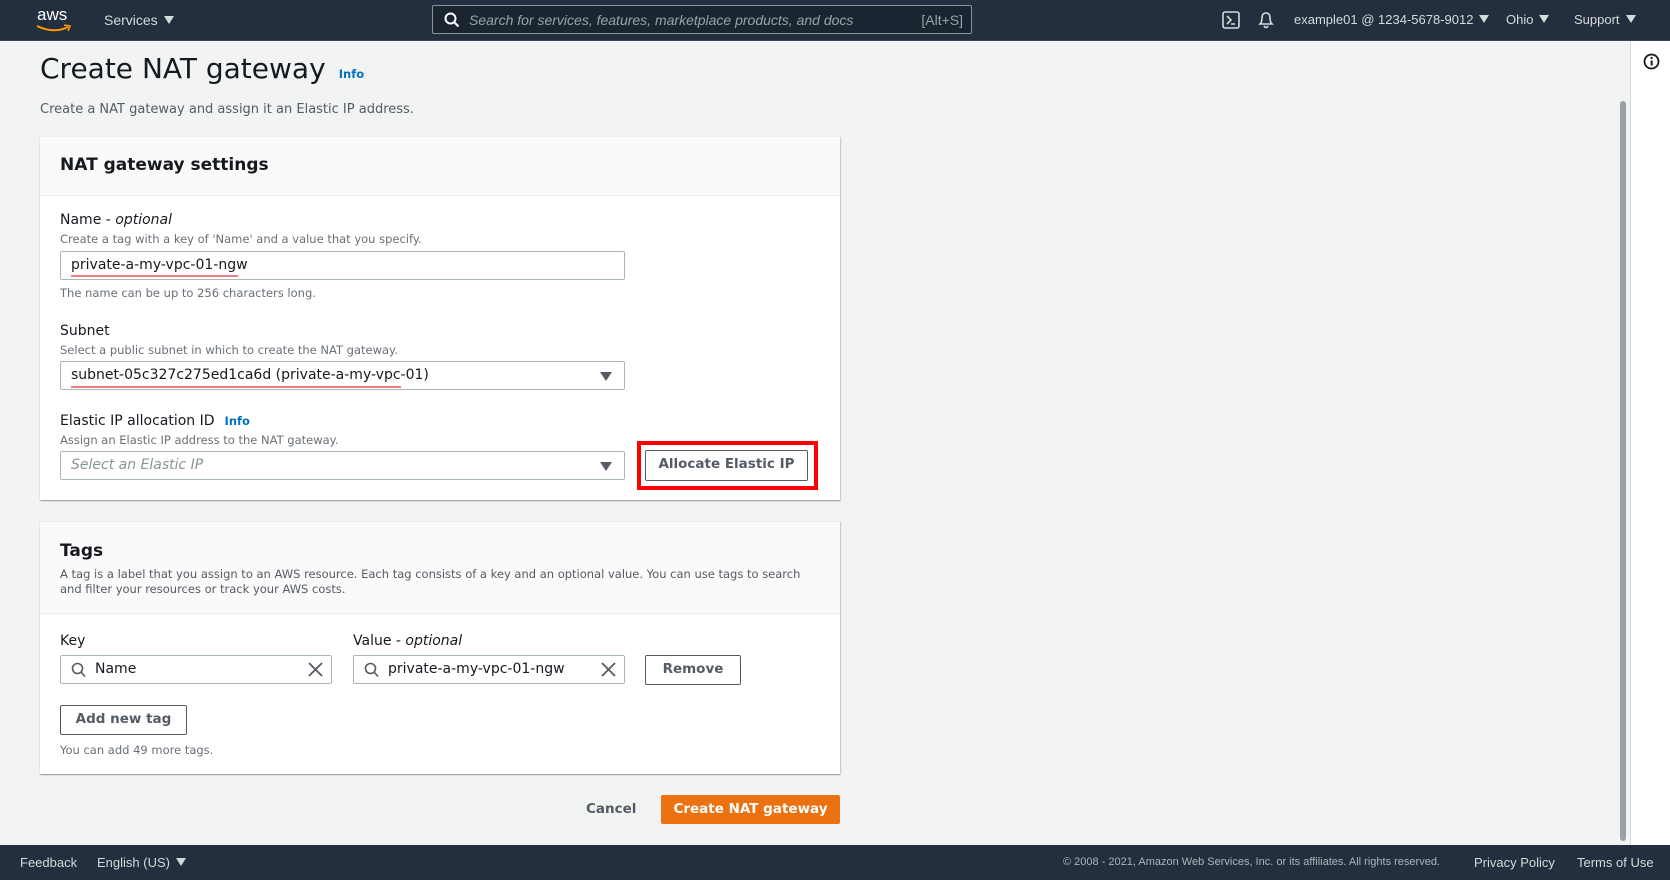 The width and height of the screenshot is (1670, 880). I want to click on region-label: Ohio, so click(1520, 19).